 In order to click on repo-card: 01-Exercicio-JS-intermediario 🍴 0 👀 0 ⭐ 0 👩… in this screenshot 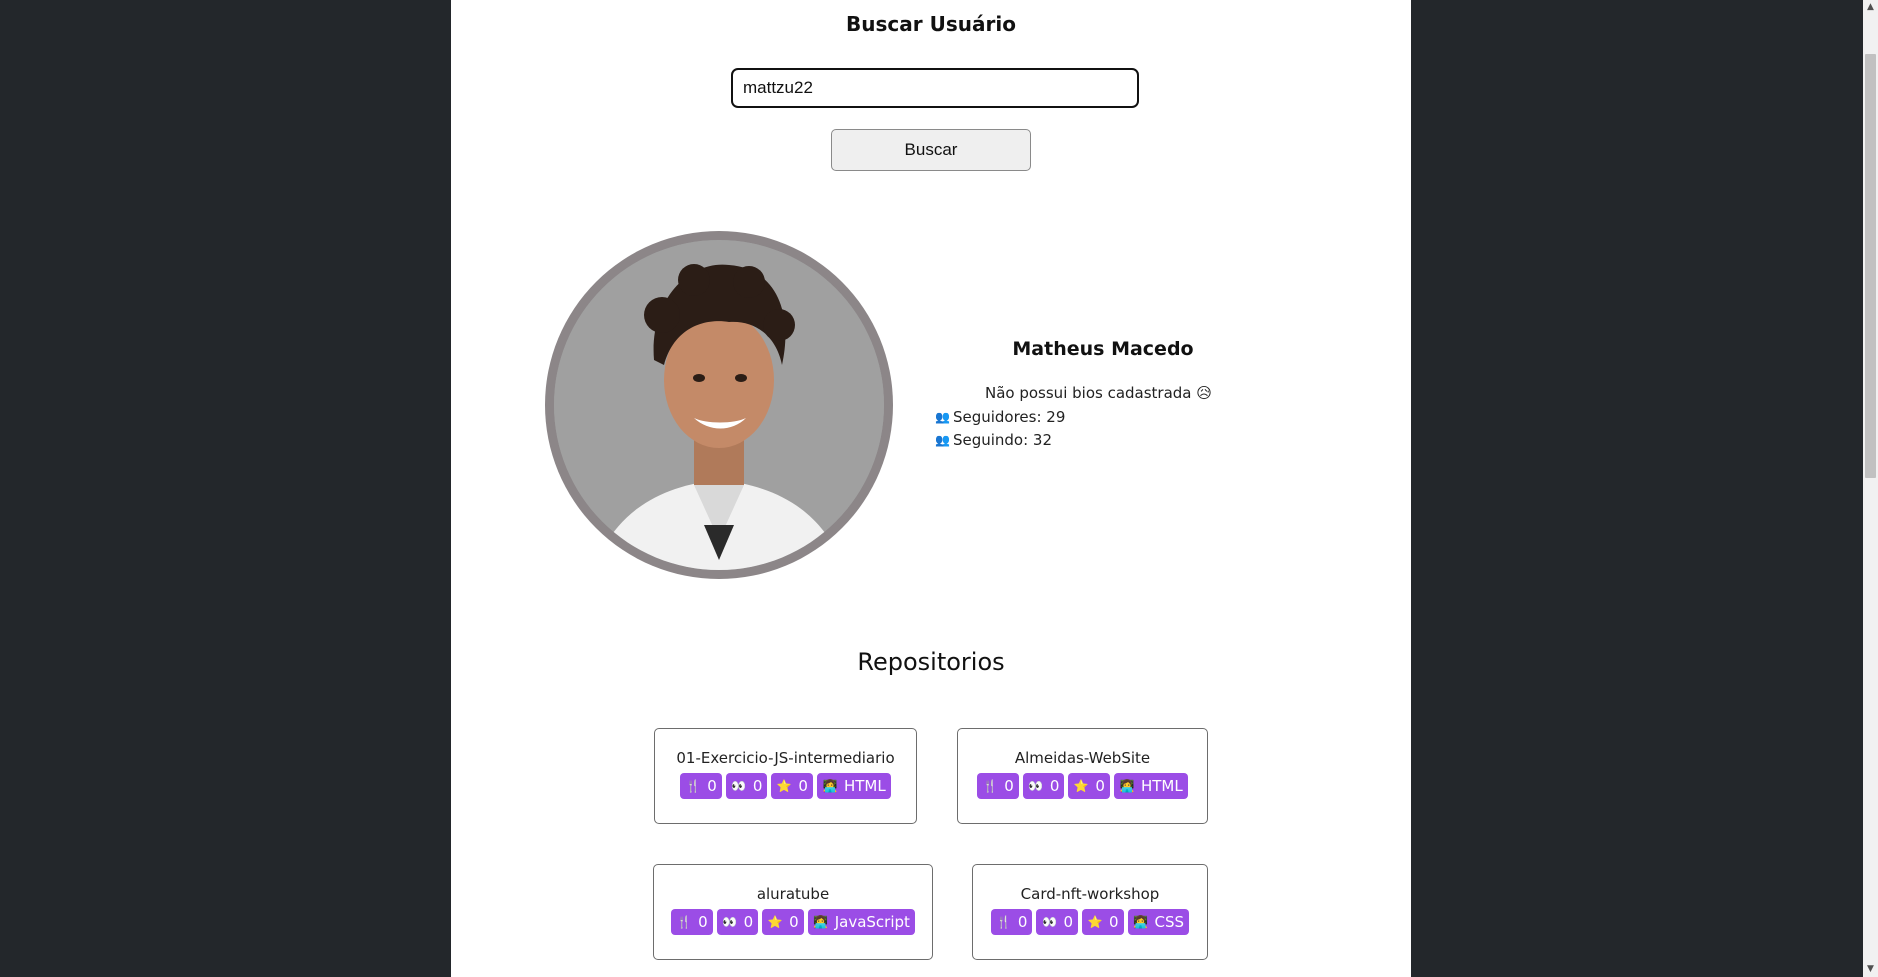, I will do `click(785, 776)`.